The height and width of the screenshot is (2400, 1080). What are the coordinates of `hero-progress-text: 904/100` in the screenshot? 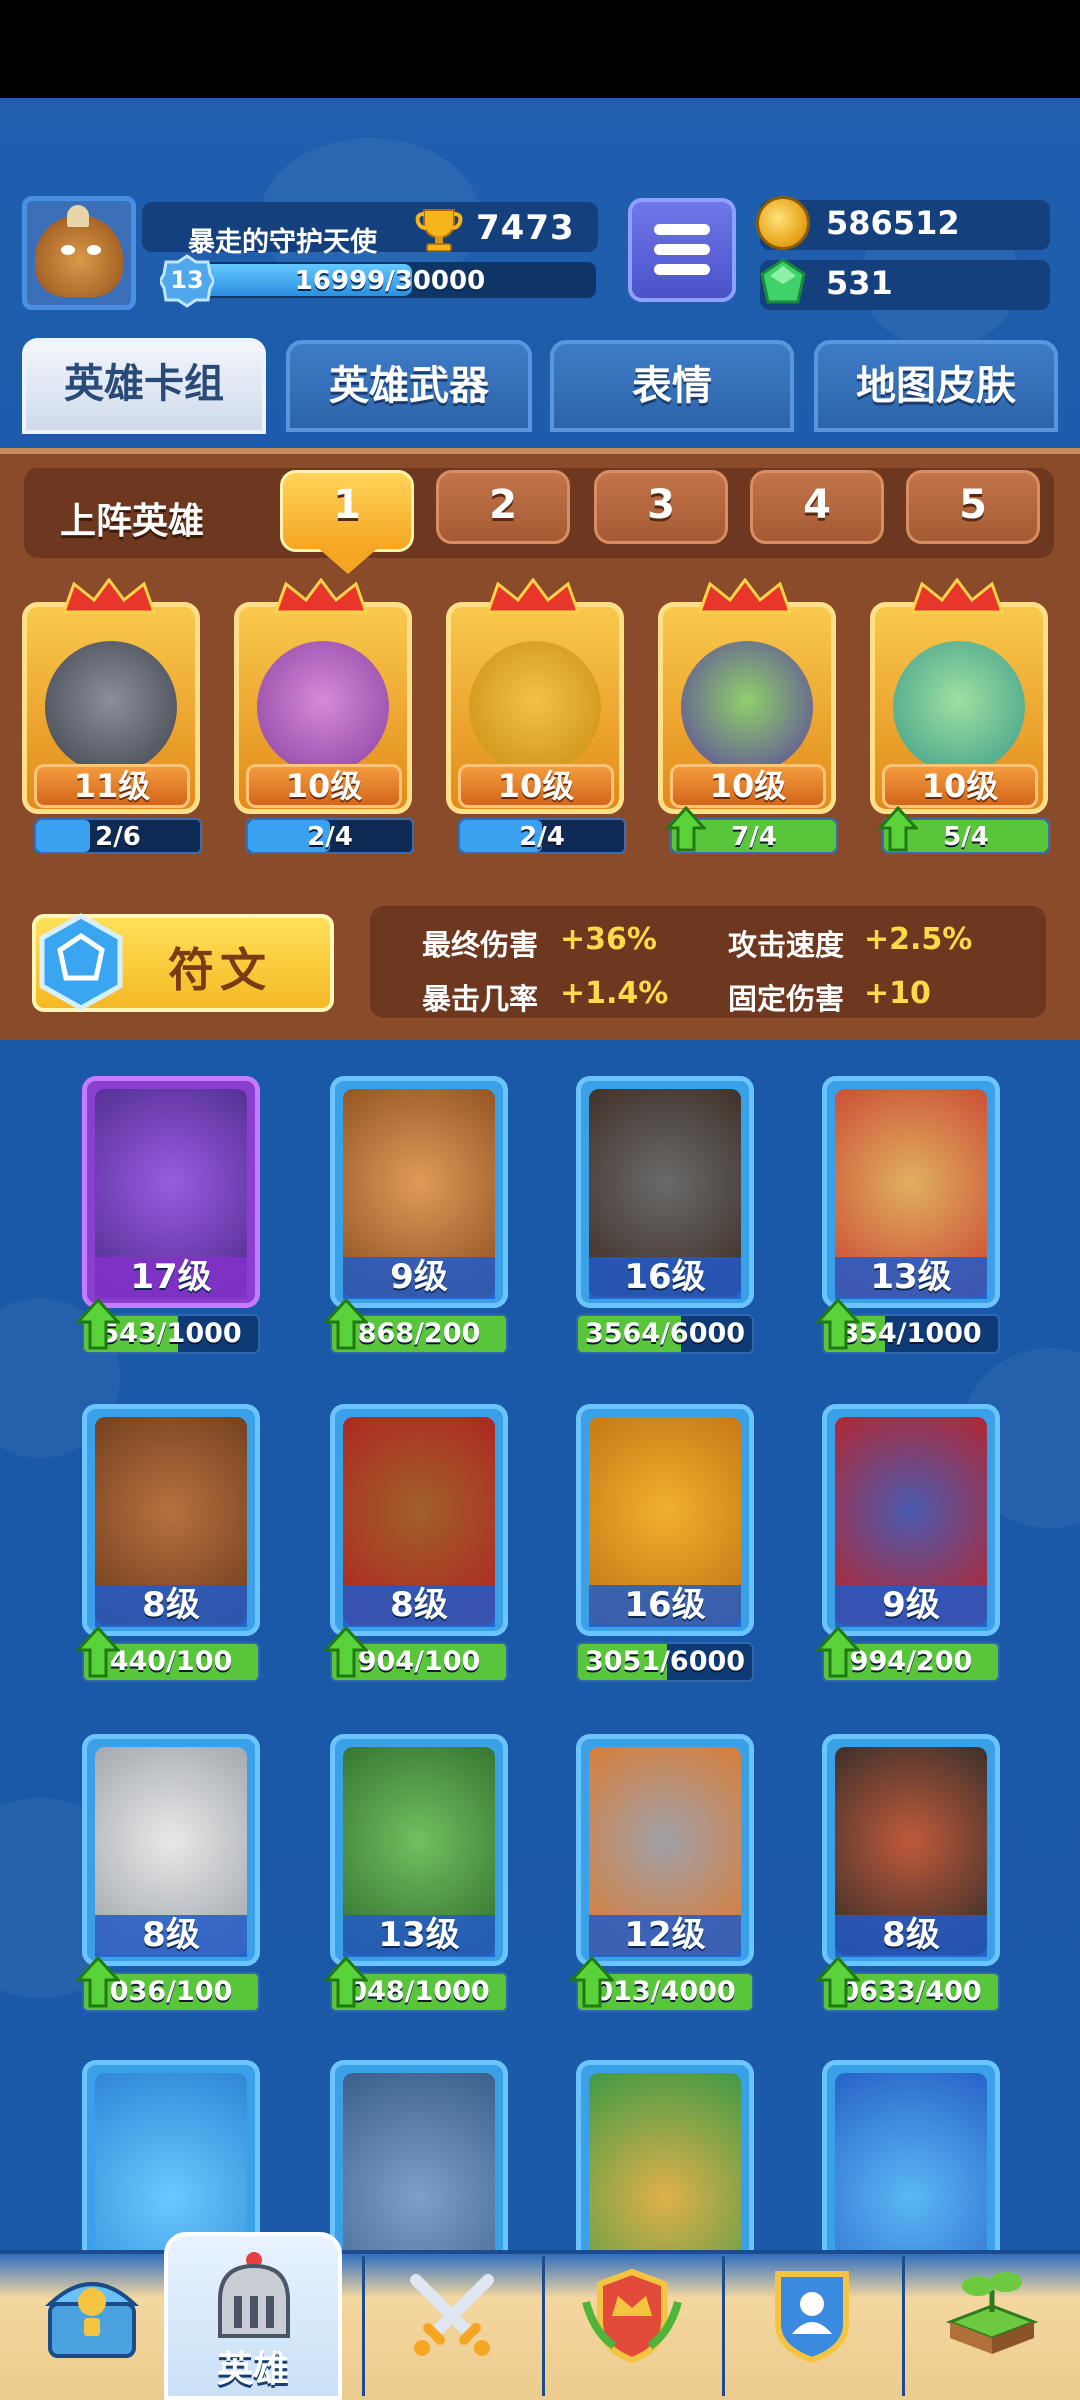 It's located at (419, 1661).